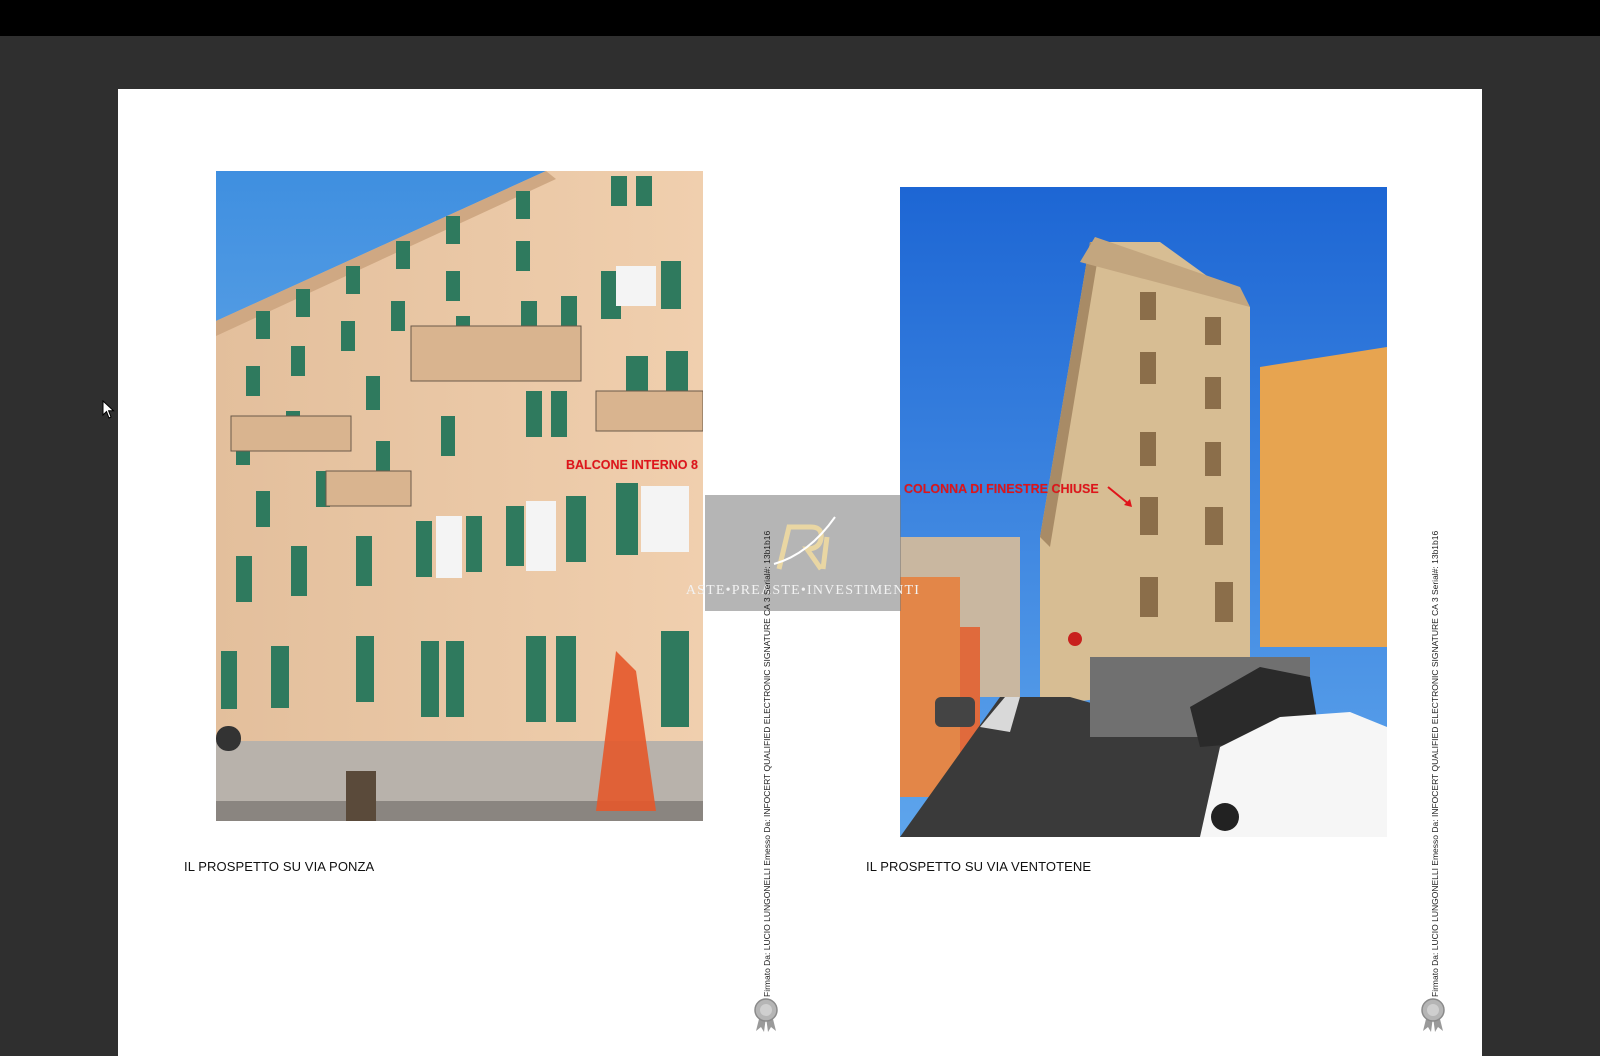  I want to click on arrow-annotation, so click(1119, 496).